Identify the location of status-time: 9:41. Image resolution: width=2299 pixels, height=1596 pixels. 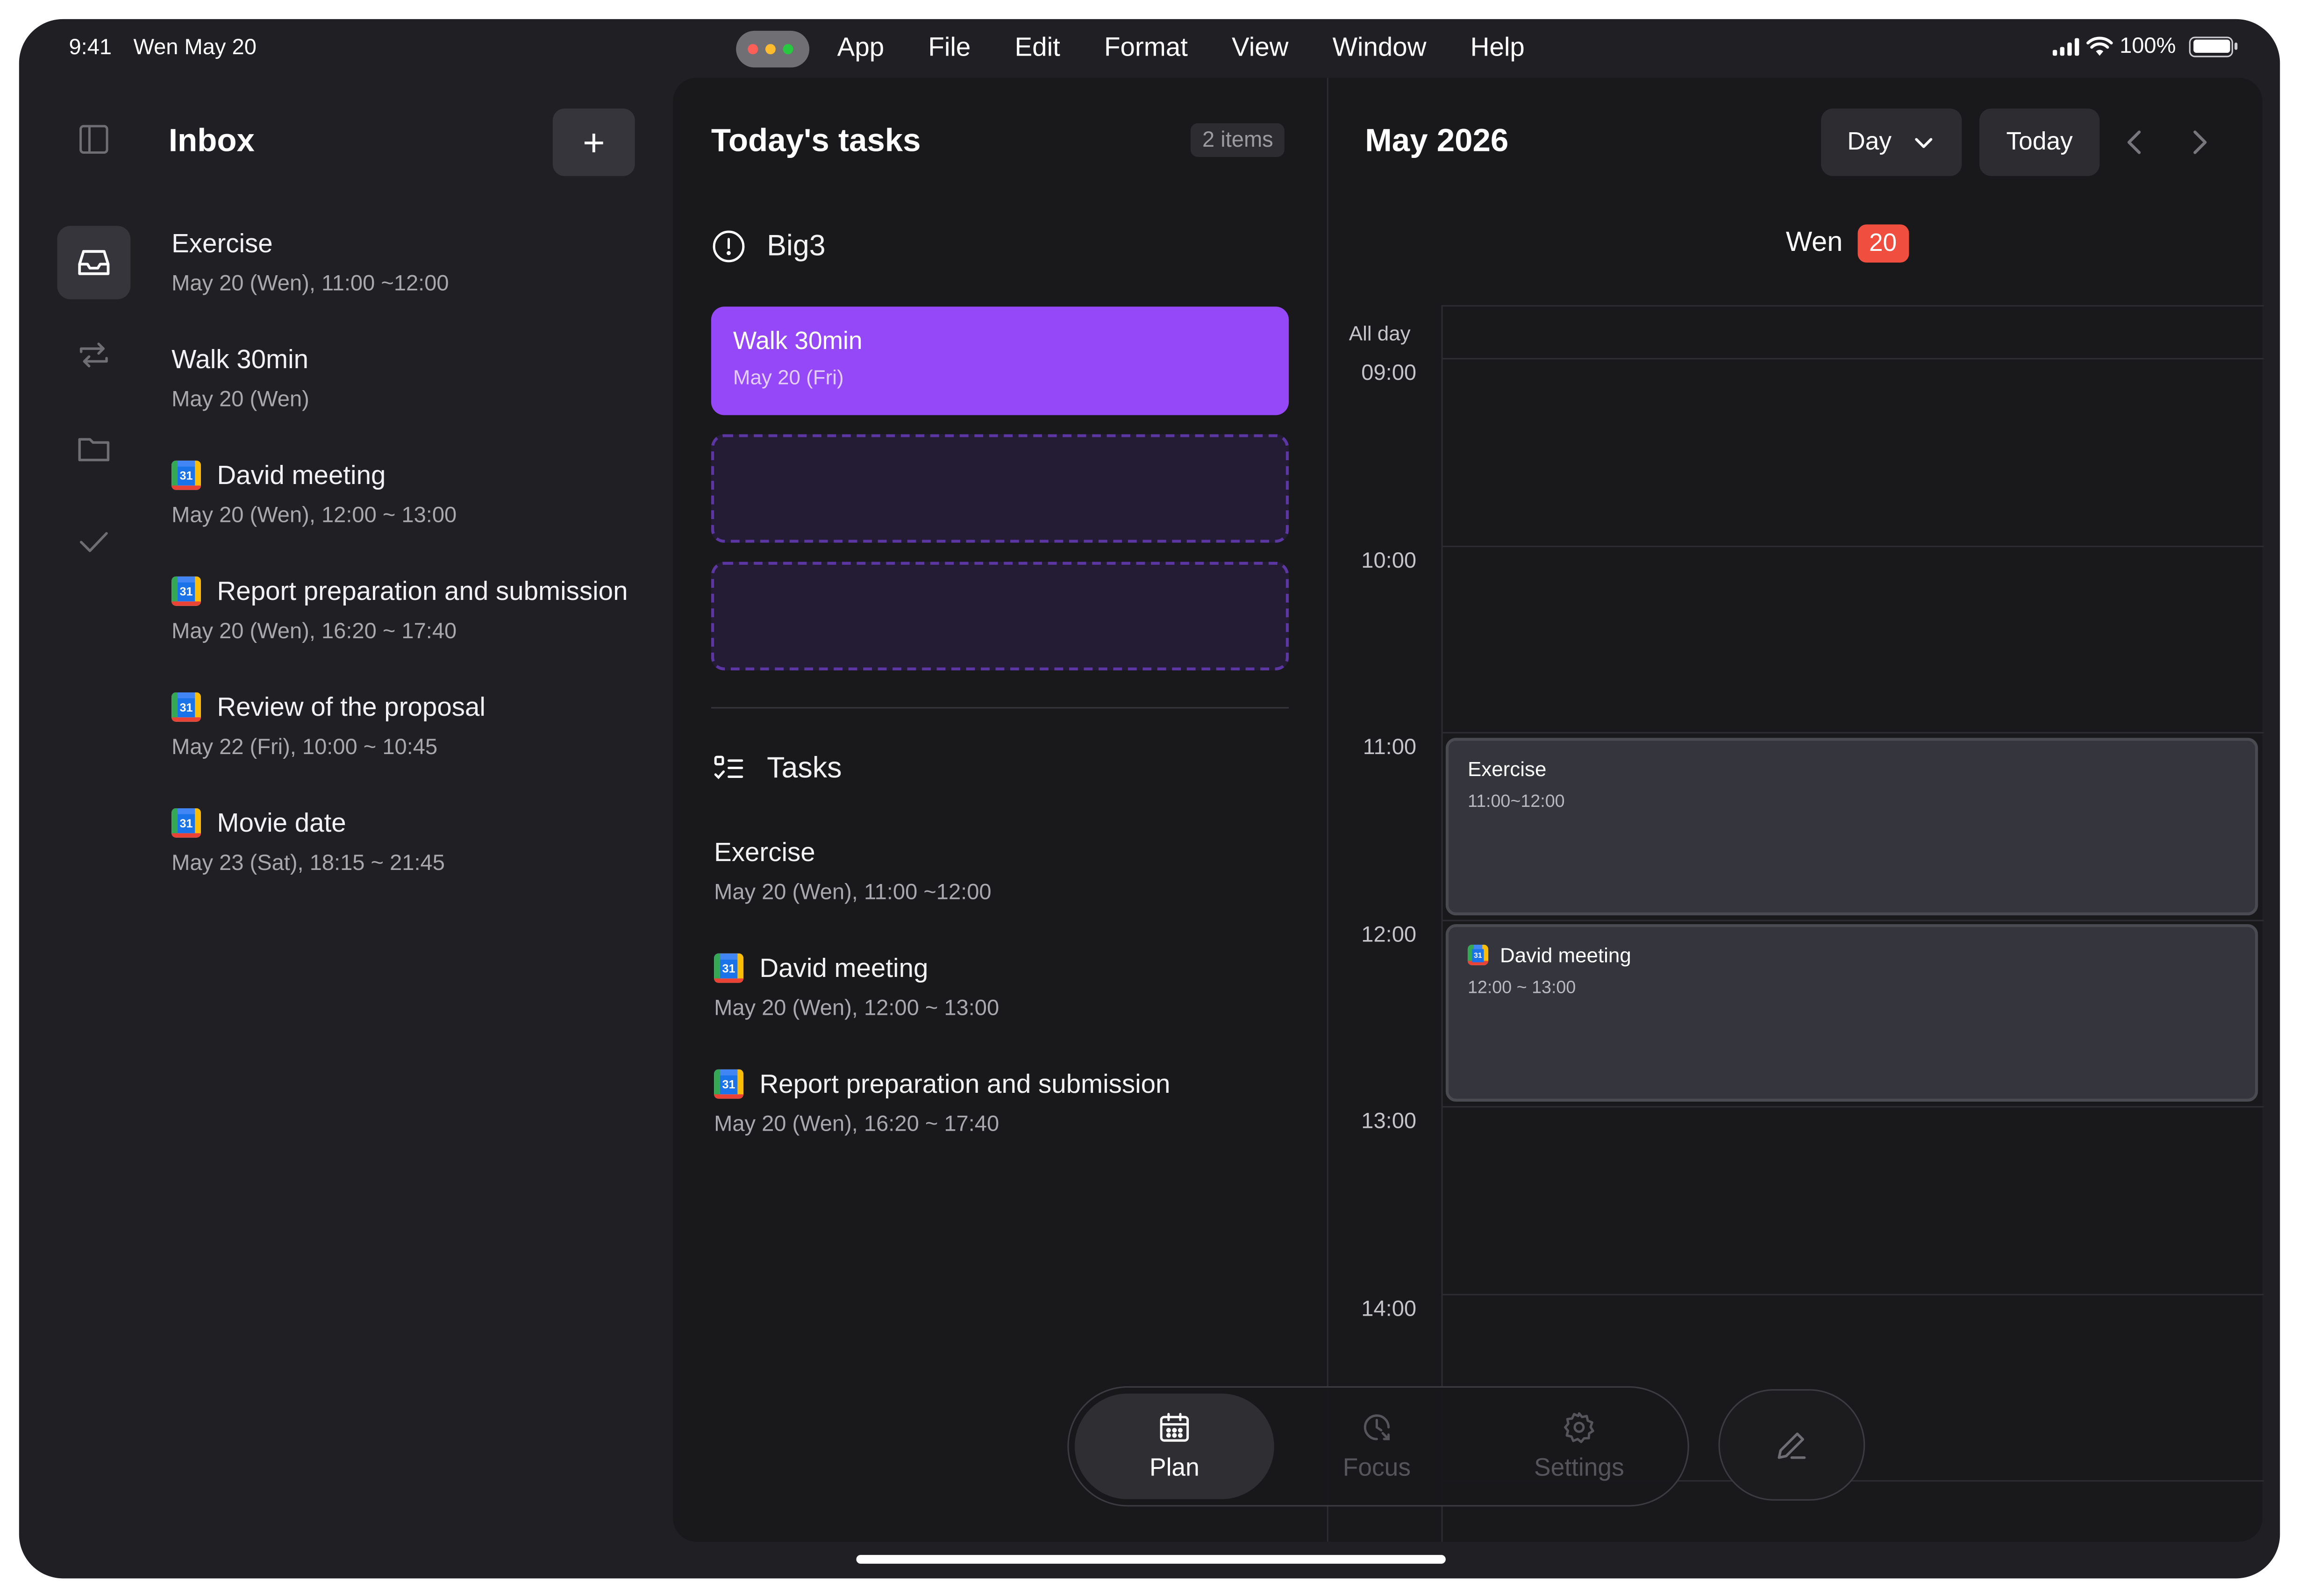
(90, 48).